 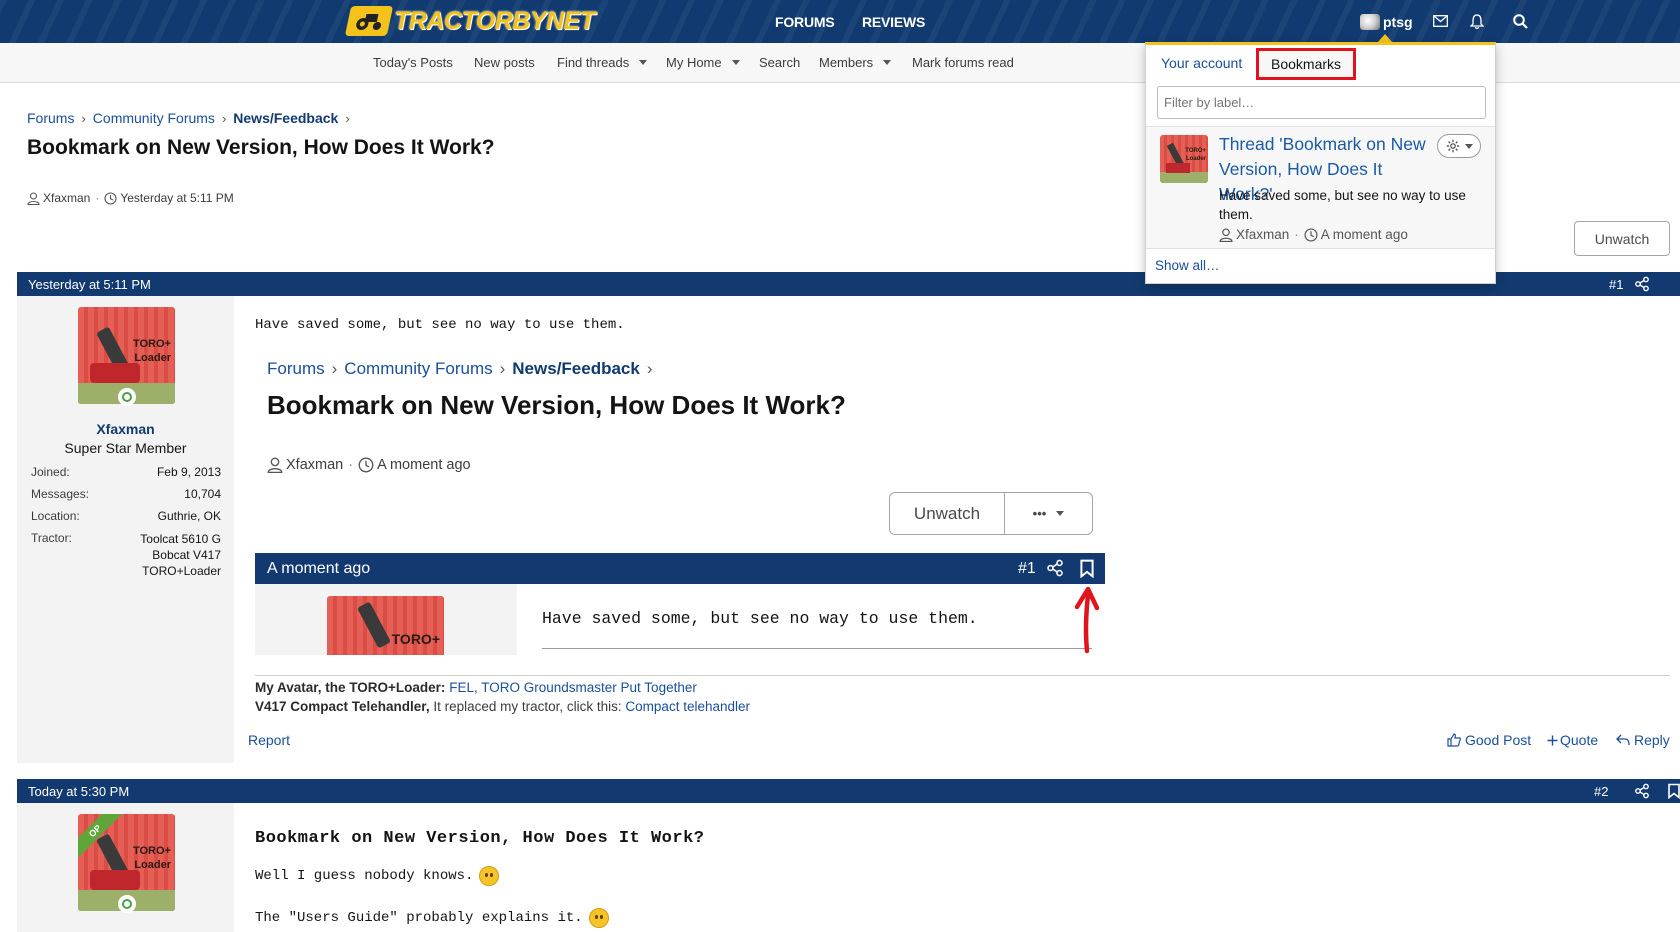 I want to click on unwatch-button: Unwatch, so click(x=1622, y=238).